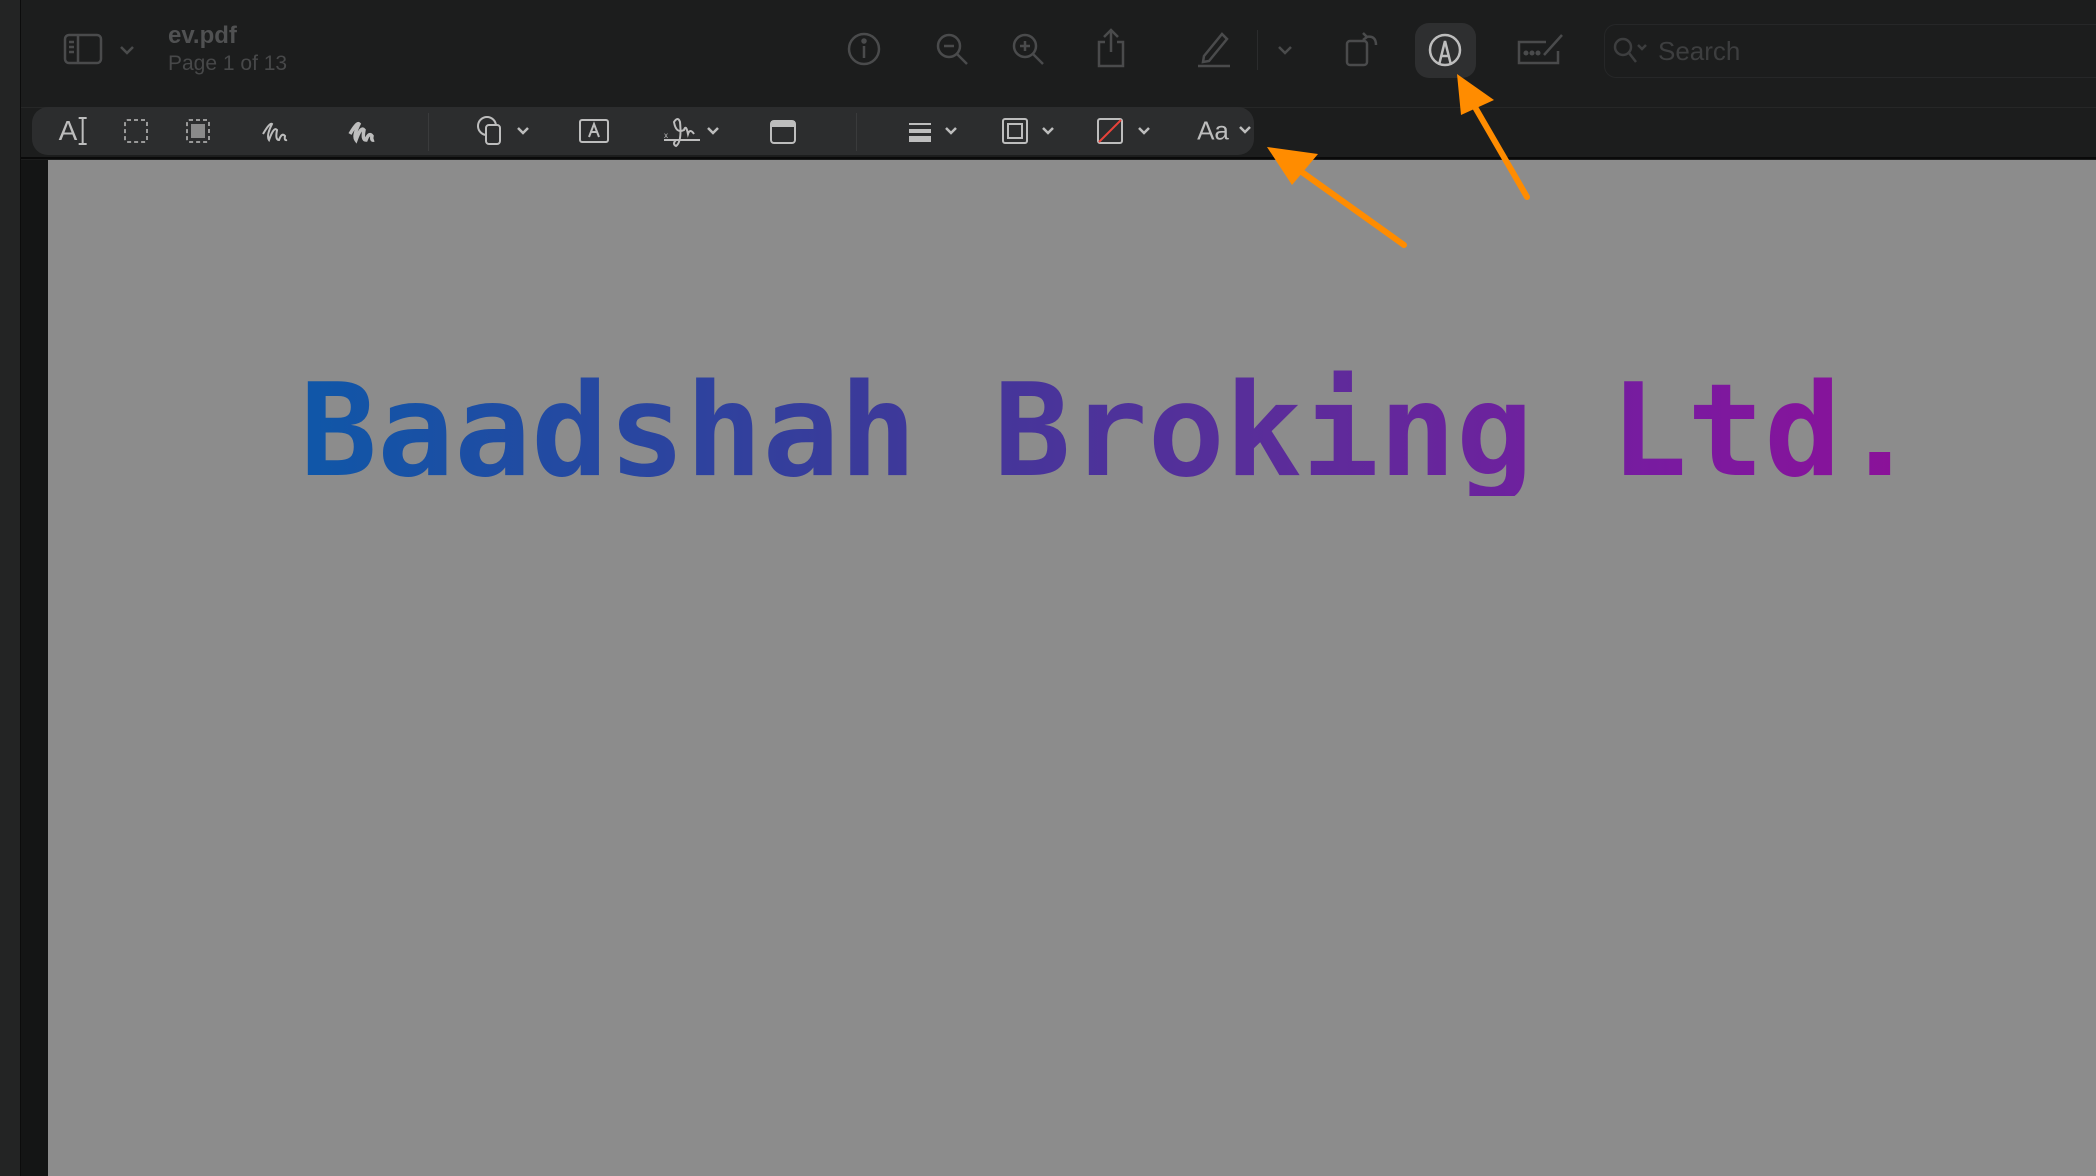 The height and width of the screenshot is (1176, 2096). I want to click on svg-text: x, so click(666, 135).